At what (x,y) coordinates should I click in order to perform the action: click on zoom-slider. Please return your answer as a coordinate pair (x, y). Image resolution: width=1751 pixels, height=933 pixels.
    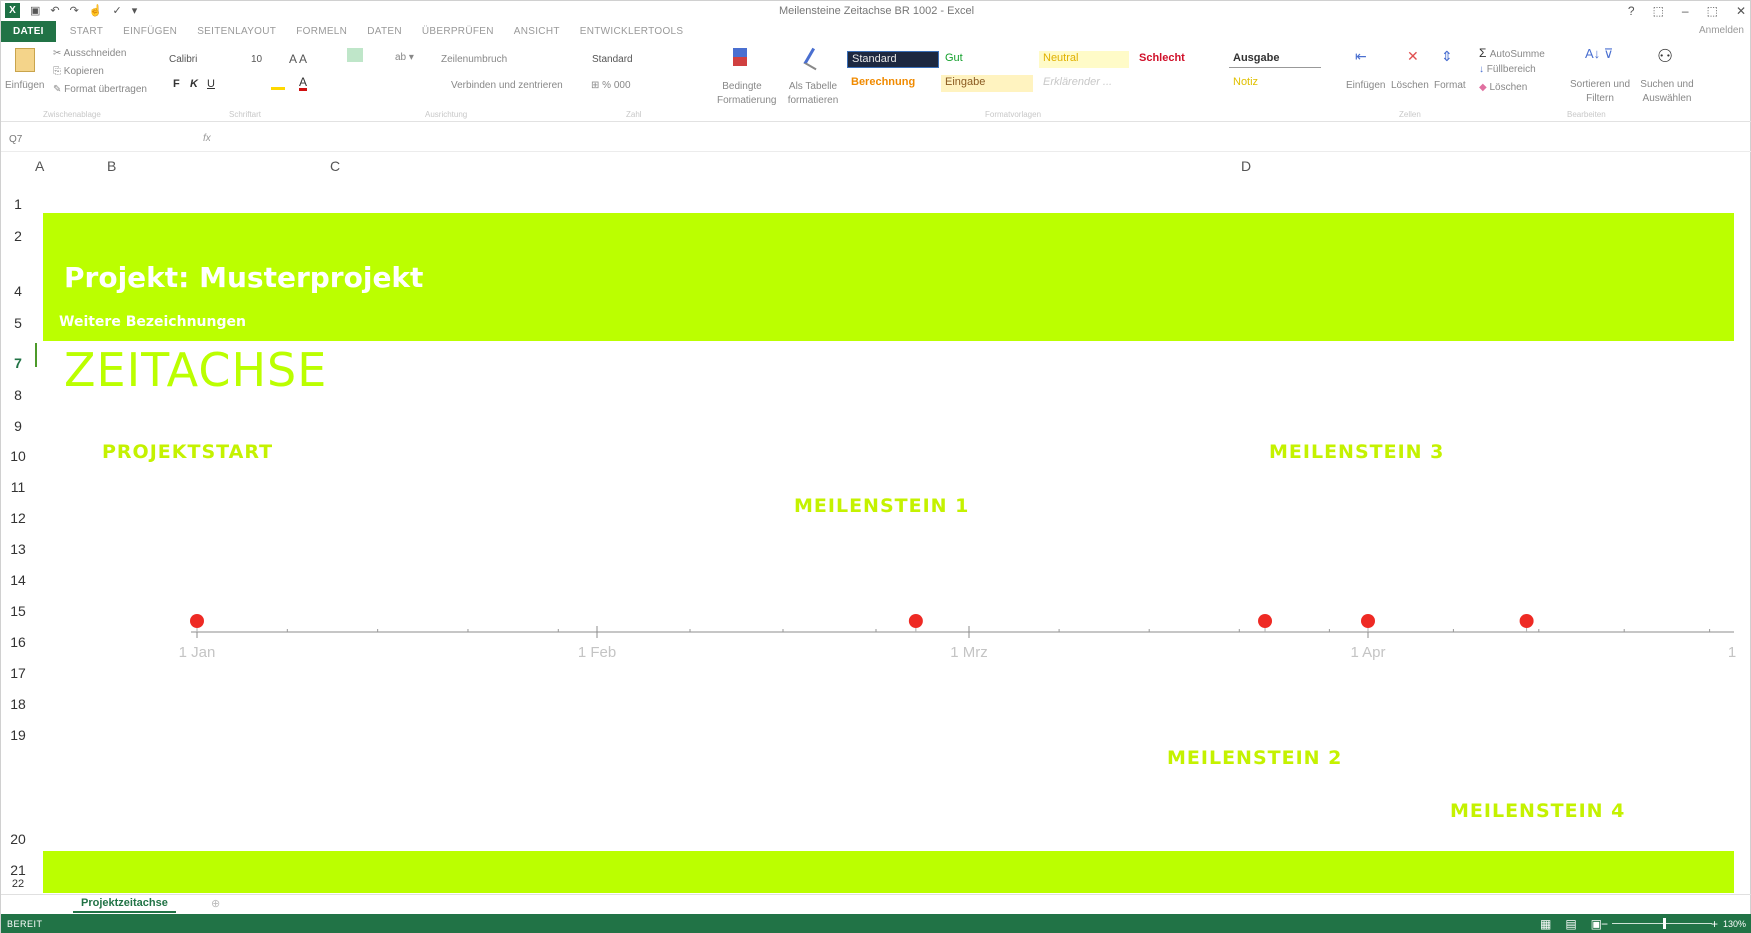
    Looking at the image, I should click on (1662, 923).